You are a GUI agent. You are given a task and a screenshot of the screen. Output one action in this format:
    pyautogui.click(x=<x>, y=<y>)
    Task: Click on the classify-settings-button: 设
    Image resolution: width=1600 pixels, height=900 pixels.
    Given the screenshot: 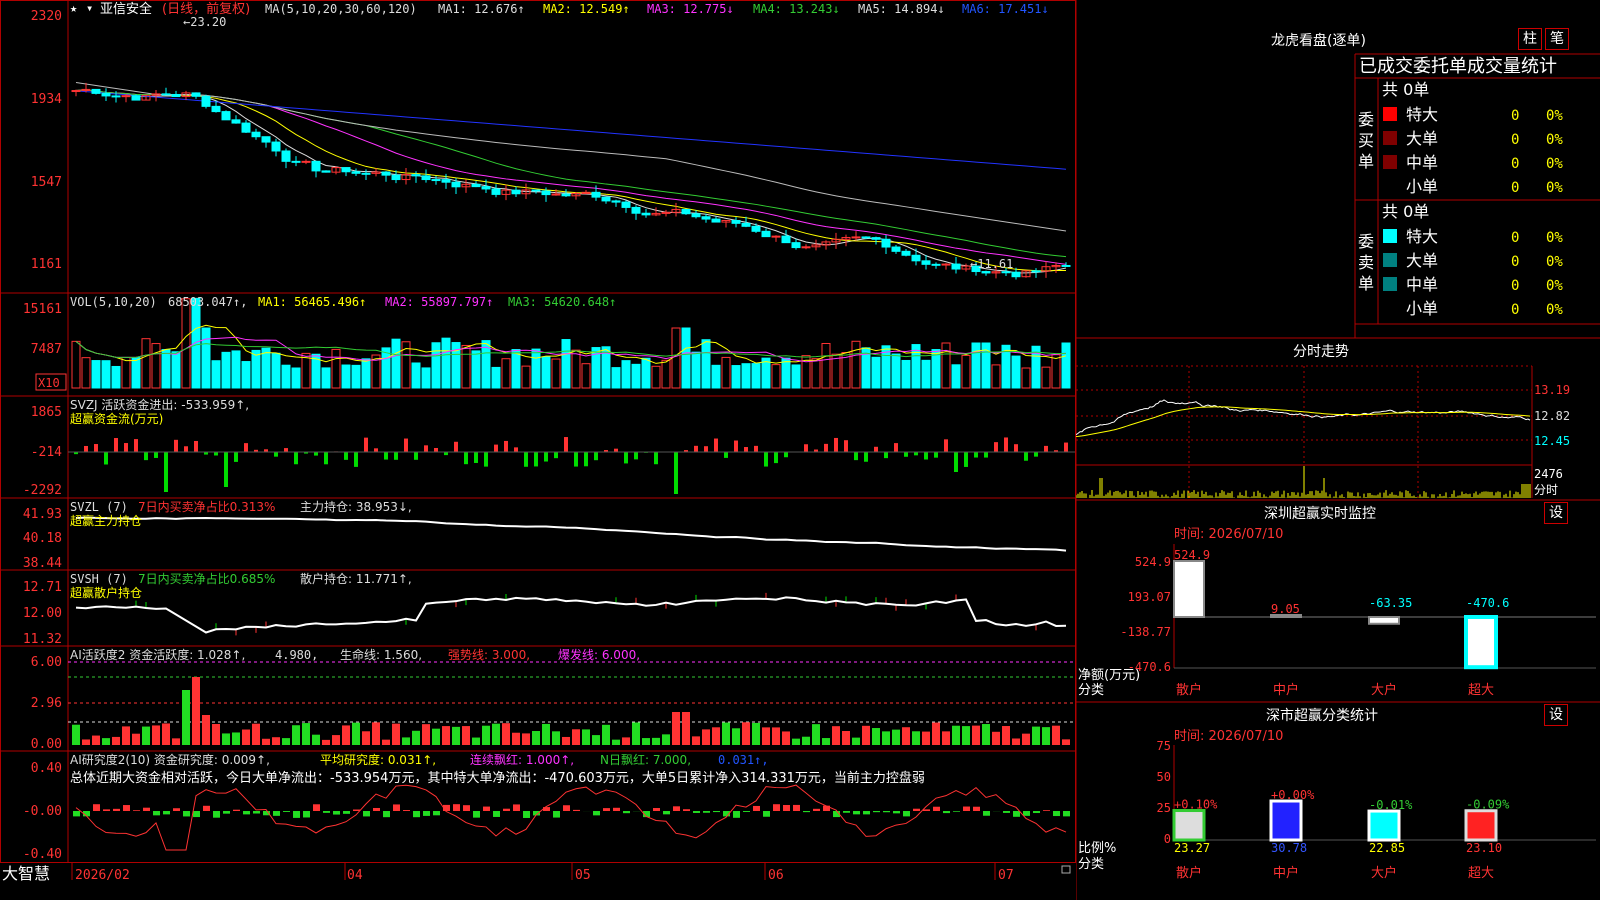 What is the action you would take?
    pyautogui.click(x=1556, y=715)
    